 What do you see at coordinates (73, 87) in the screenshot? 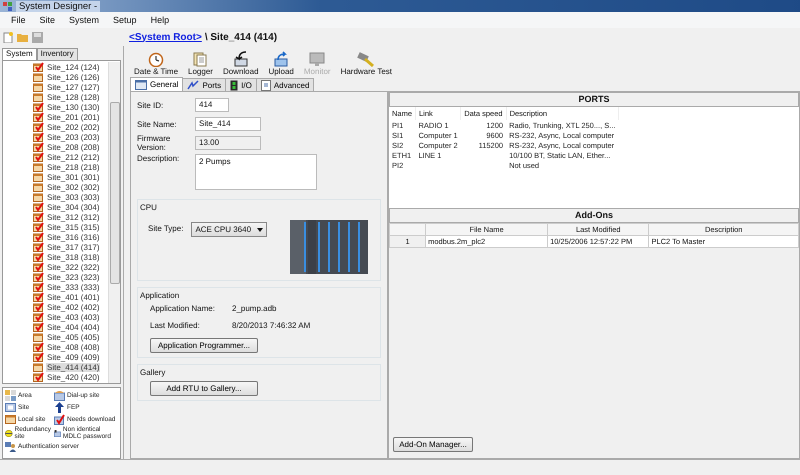
I see `tree-item: Site_127 (127)` at bounding box center [73, 87].